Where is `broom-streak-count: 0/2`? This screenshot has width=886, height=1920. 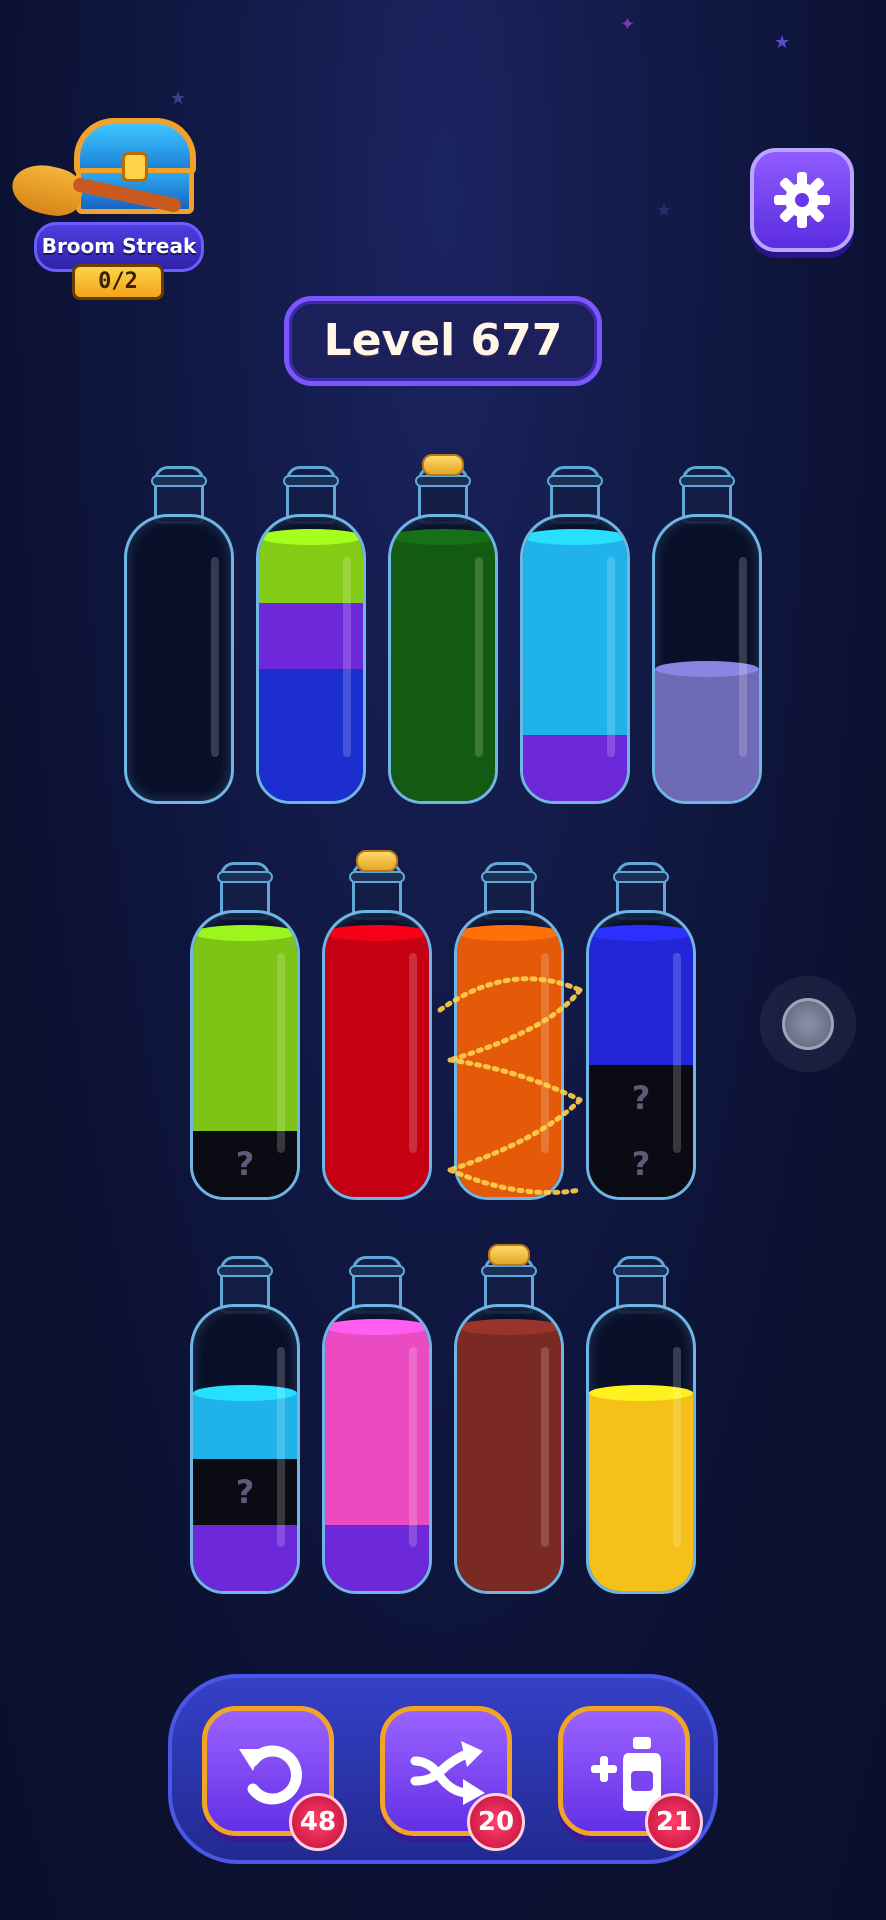 broom-streak-count: 0/2 is located at coordinates (118, 282).